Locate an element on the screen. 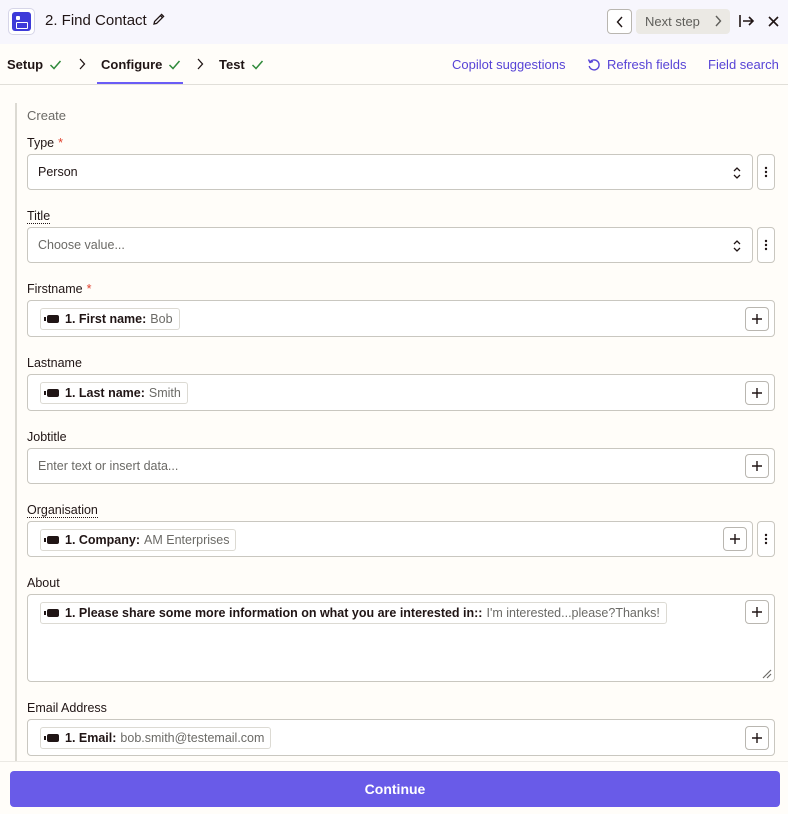 The image size is (788, 814). firstname-label: Firstname * is located at coordinates (59, 289).